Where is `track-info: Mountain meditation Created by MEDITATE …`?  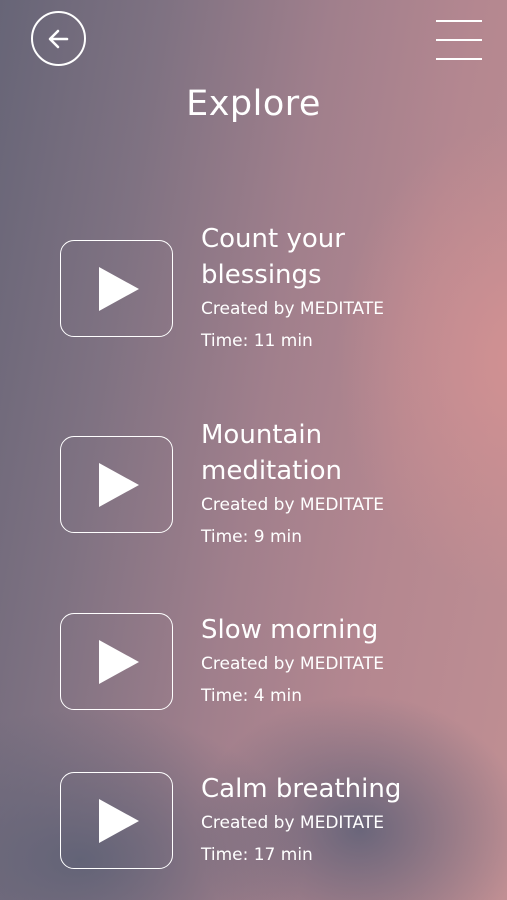 track-info: Mountain meditation Created by MEDITATE … is located at coordinates (336, 485).